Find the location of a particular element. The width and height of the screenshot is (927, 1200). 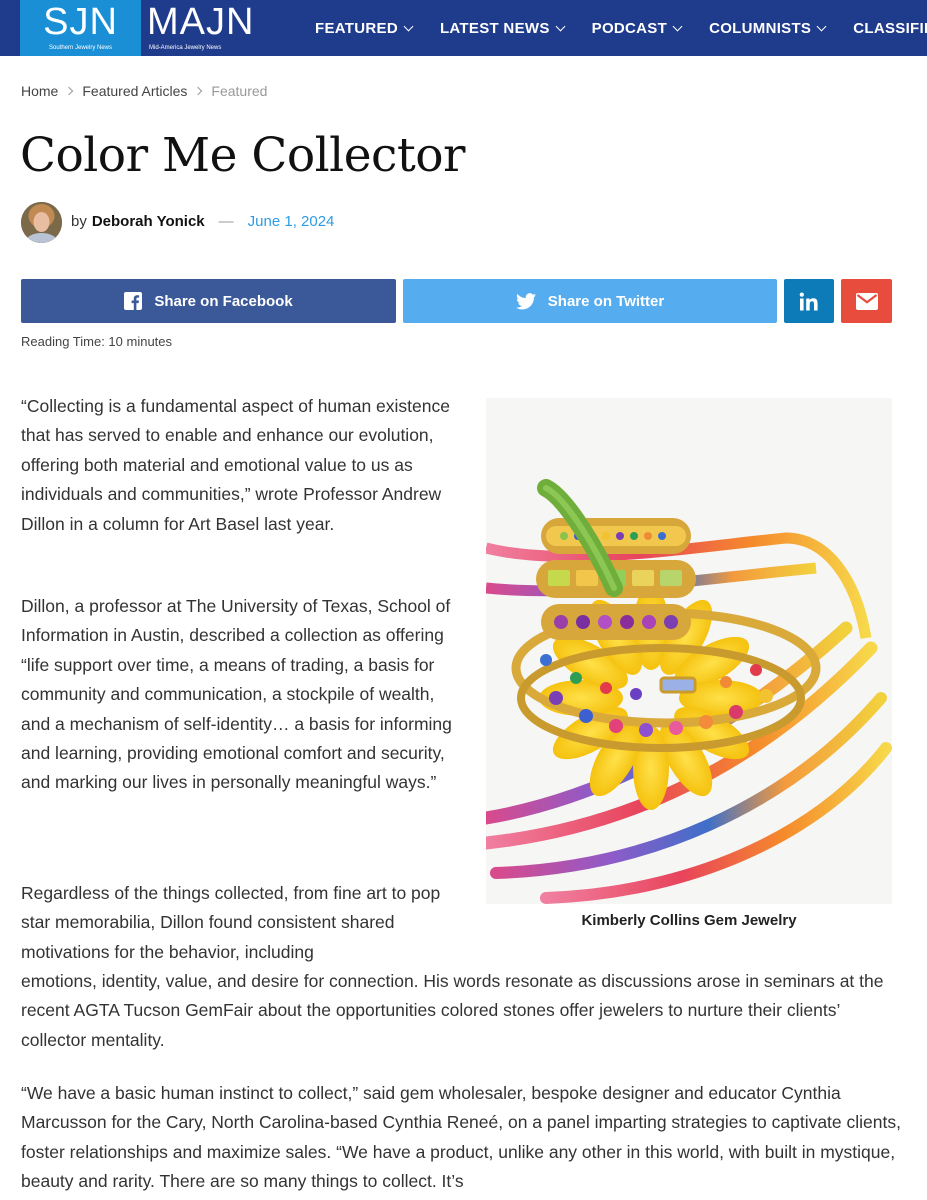

nav-latest-news: LATEST NEWS is located at coordinates (502, 28).